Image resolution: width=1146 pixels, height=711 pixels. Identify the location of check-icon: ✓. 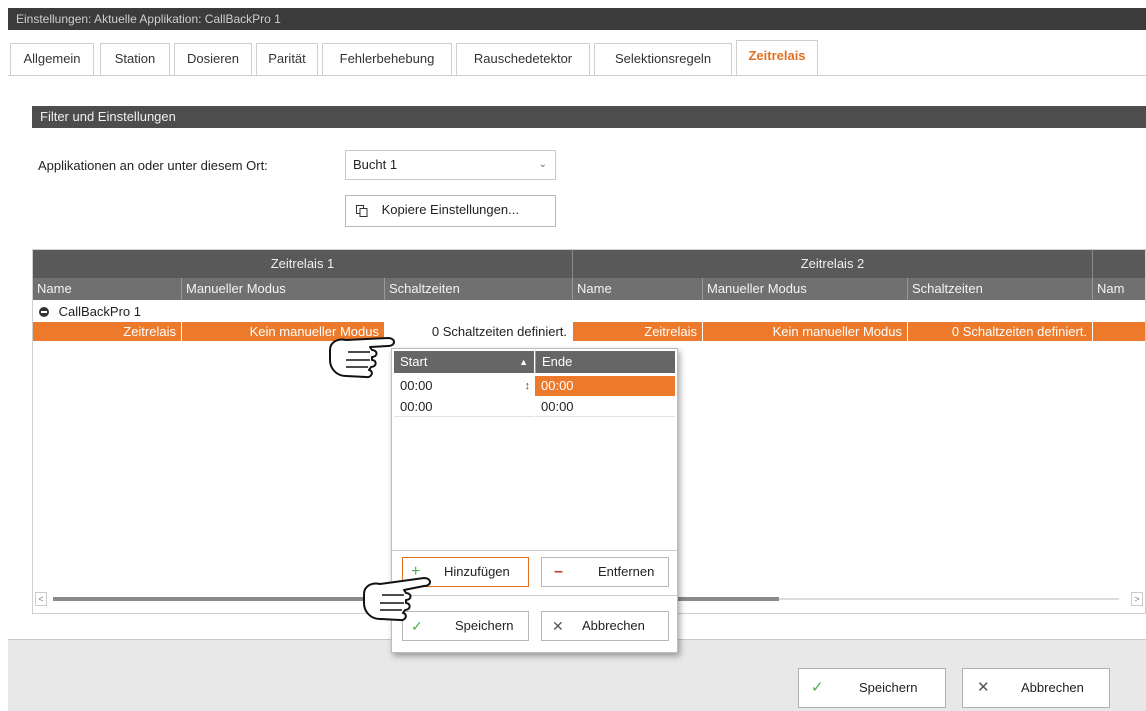
(817, 687).